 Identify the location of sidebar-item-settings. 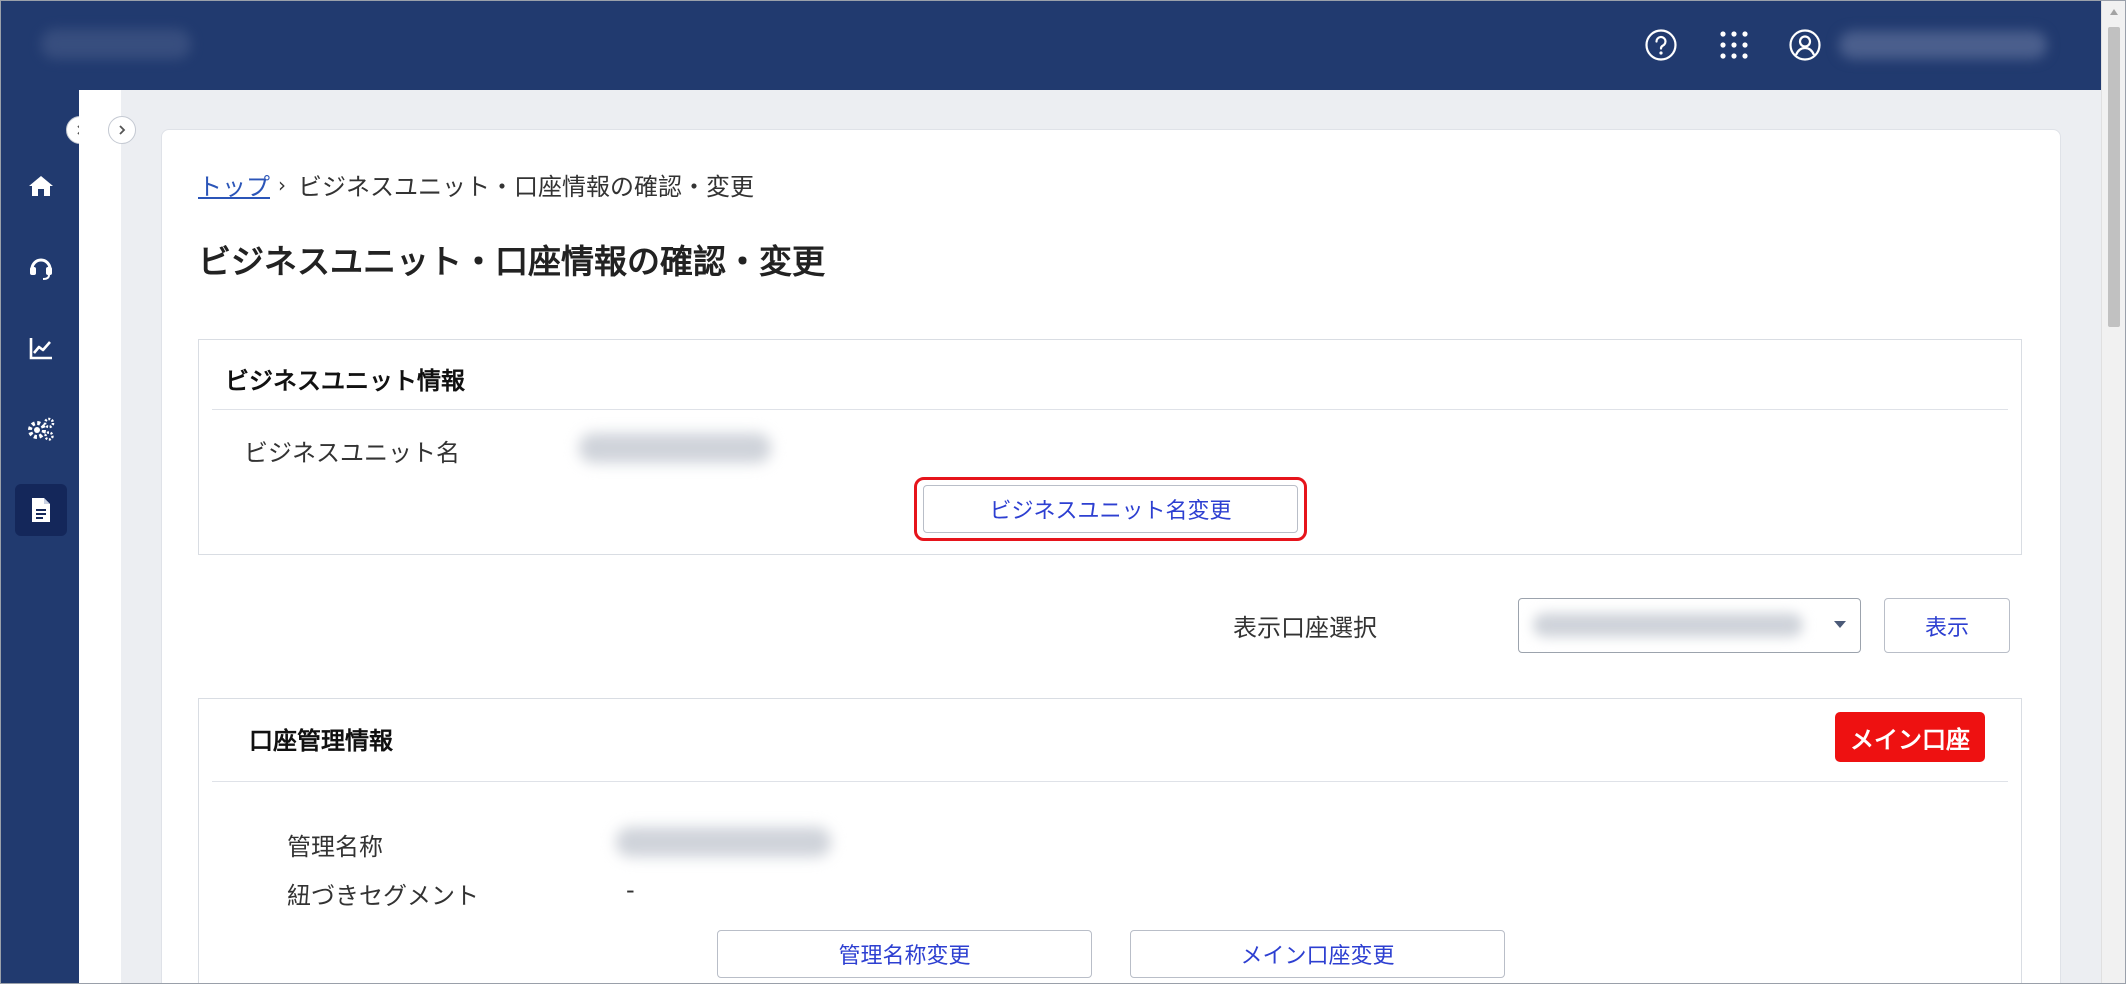
(41, 429).